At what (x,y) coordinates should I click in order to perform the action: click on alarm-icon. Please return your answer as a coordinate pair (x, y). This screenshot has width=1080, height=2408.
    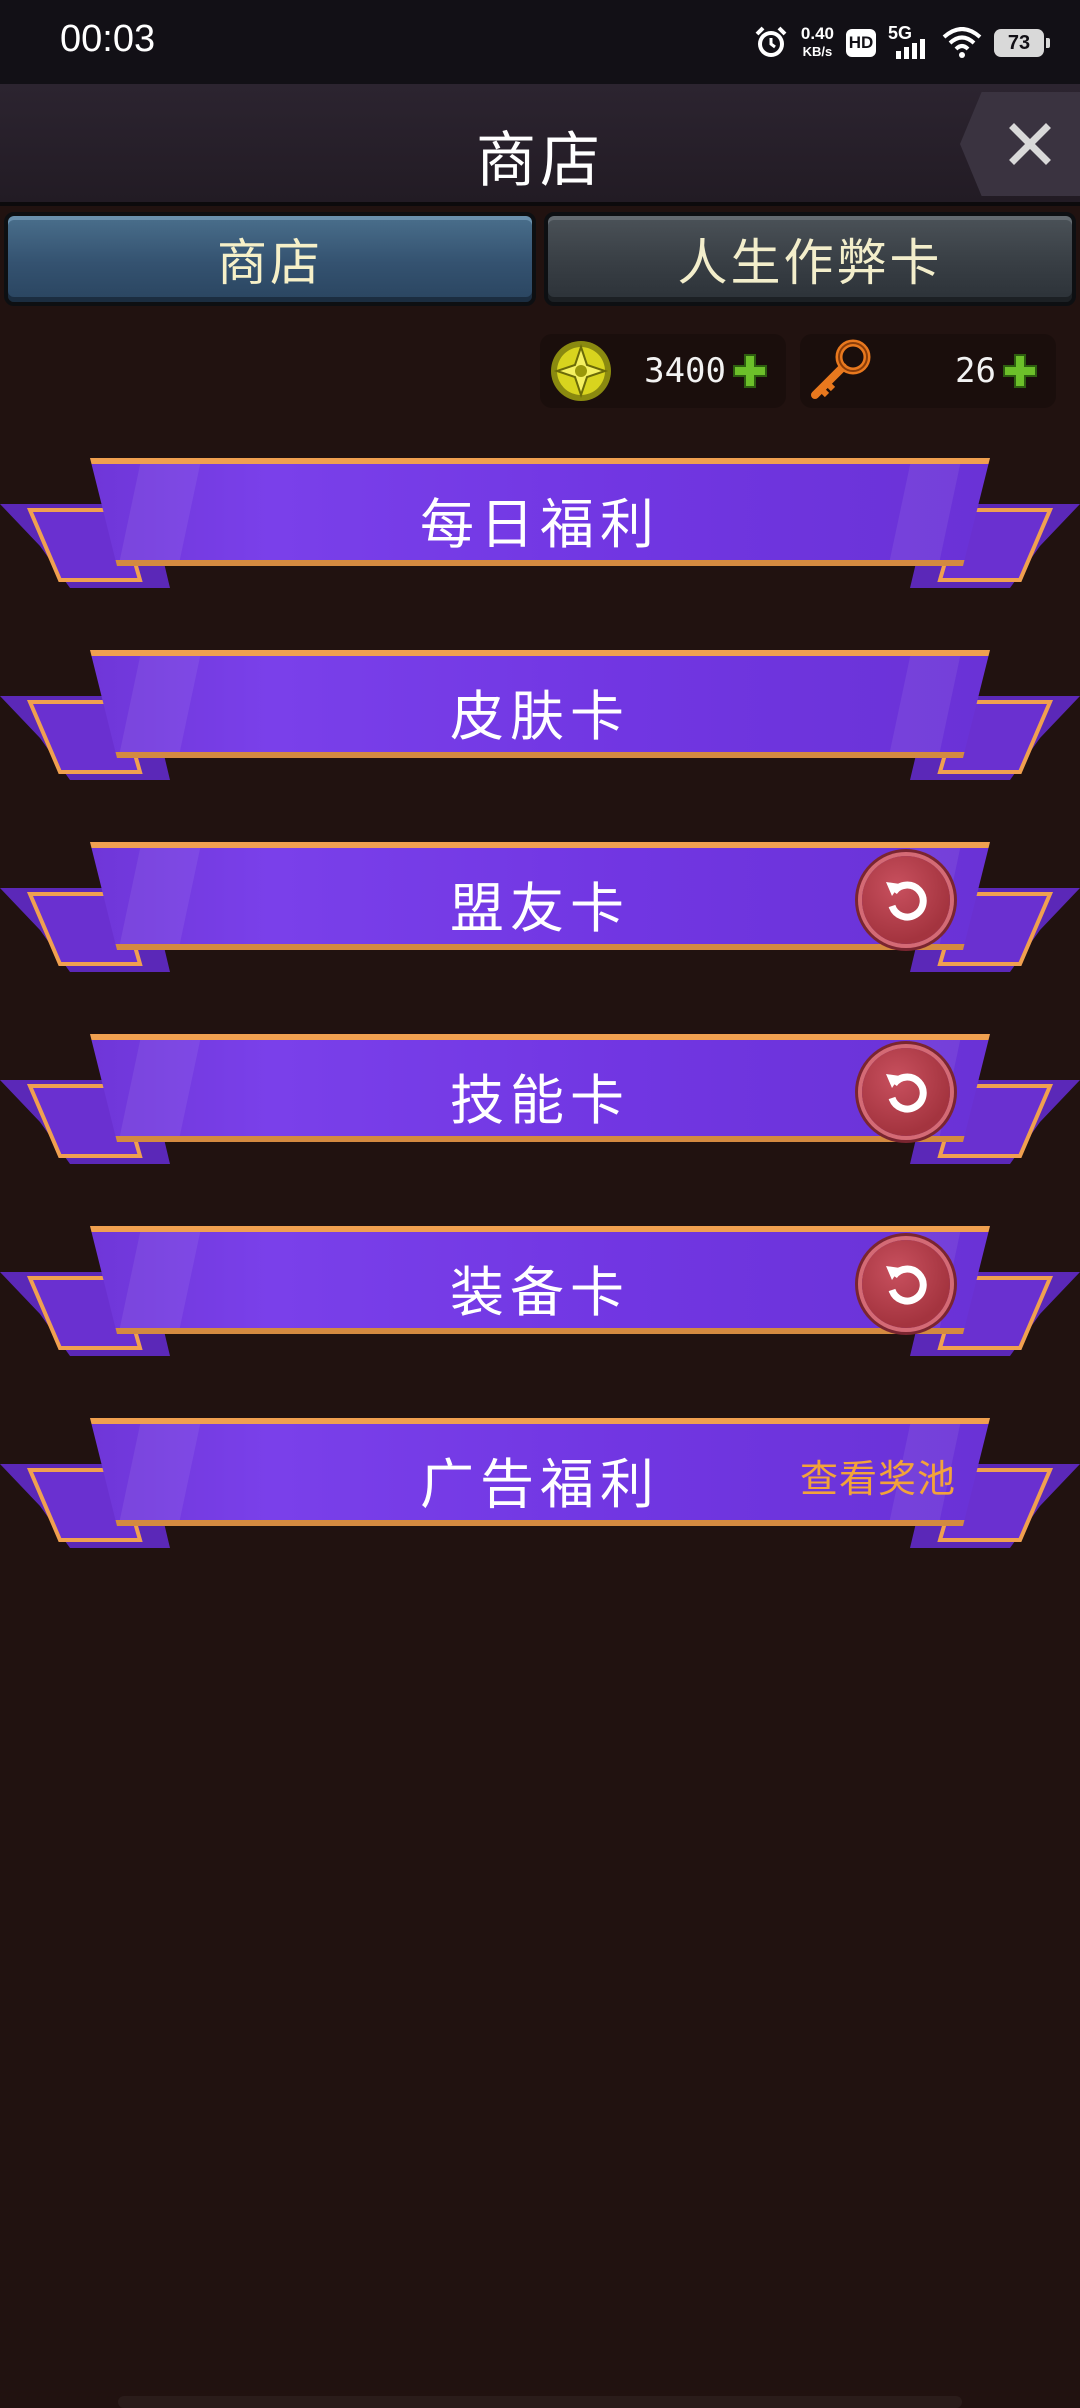
    Looking at the image, I should click on (771, 43).